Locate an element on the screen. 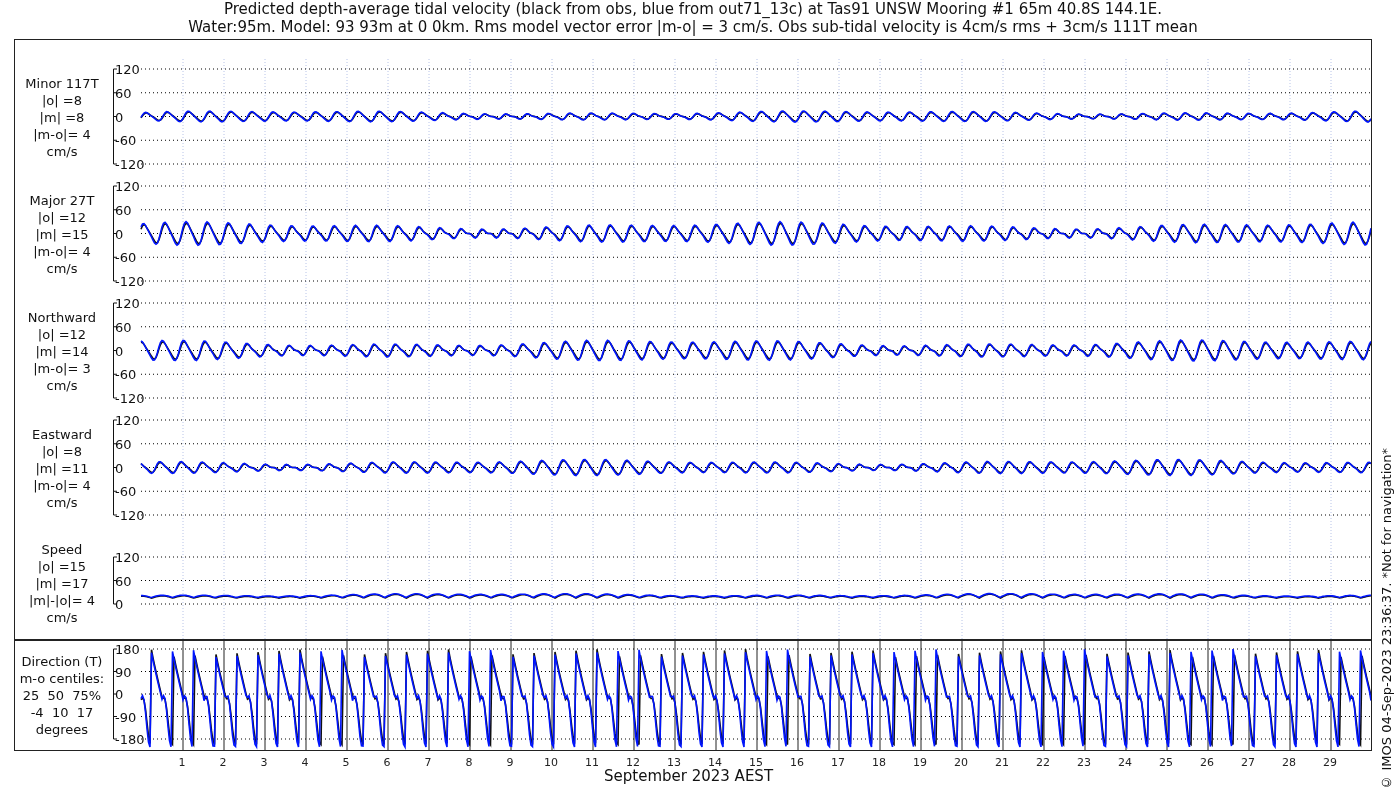 This screenshot has height=800, width=1400. x-tick-label: 26 is located at coordinates (1207, 762).